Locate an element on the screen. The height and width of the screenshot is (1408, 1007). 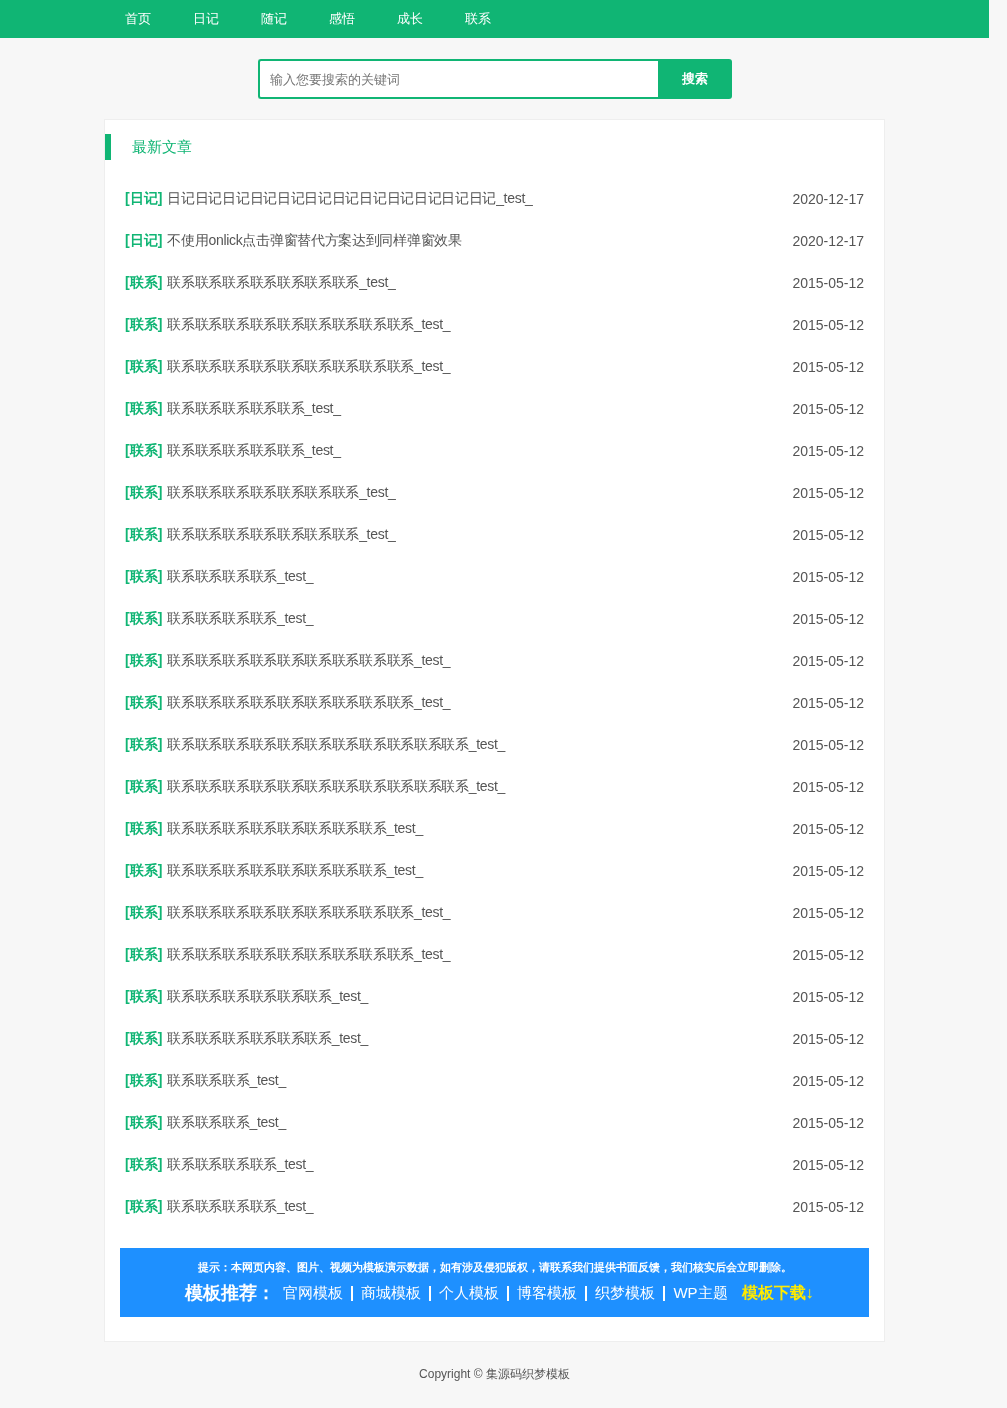
article-title: 日记日记日记日记日记日记日记日记日记日记日记日记_test_ is located at coordinates (350, 199).